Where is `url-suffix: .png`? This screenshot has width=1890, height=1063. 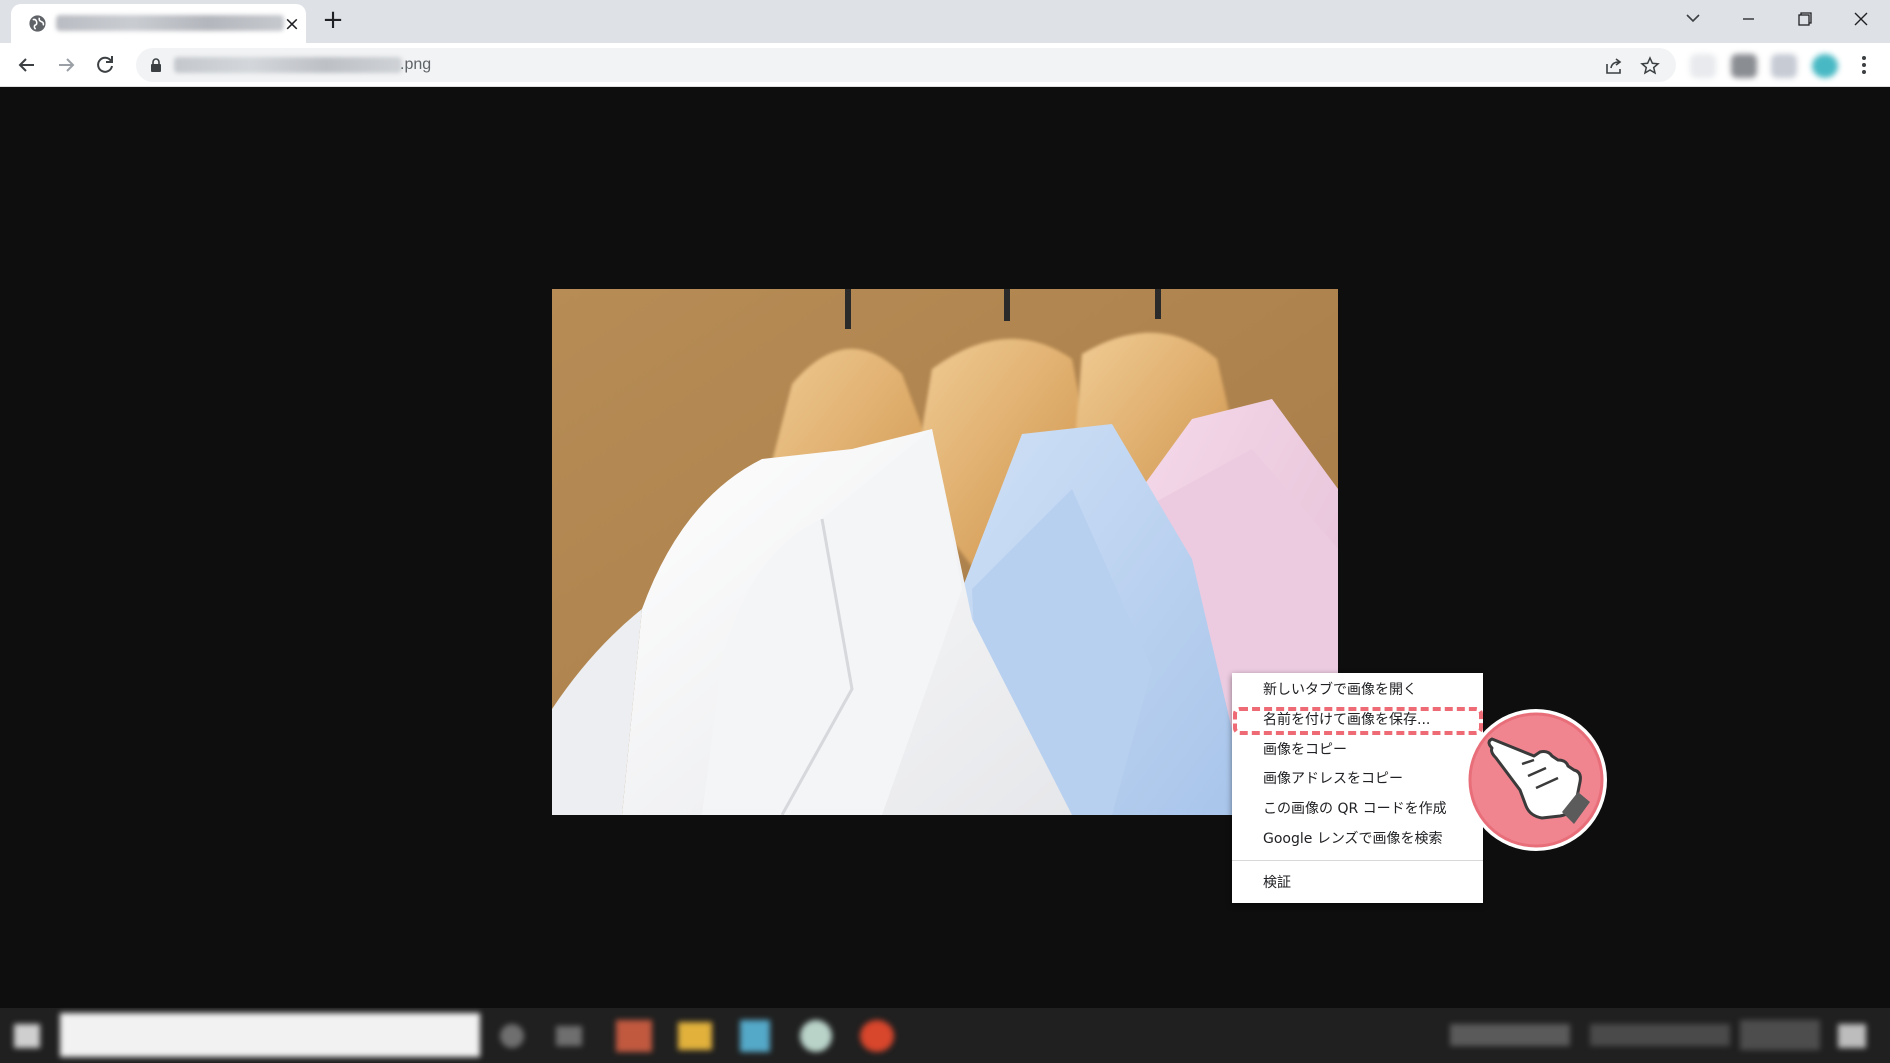
url-suffix: .png is located at coordinates (416, 64).